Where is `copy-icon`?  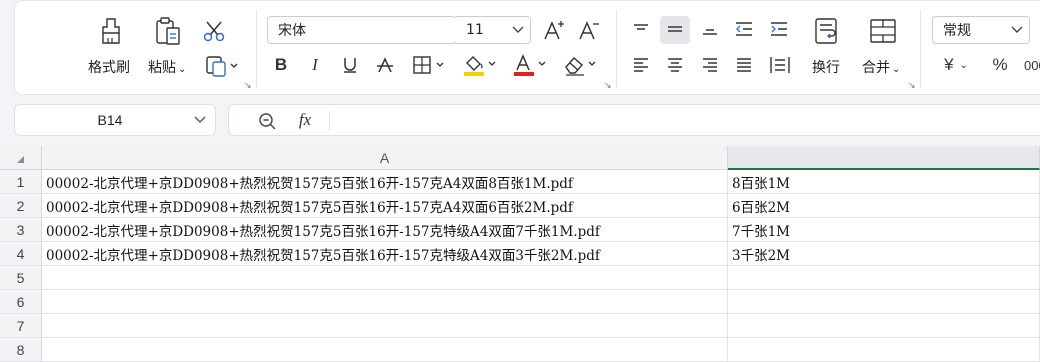
copy-icon is located at coordinates (222, 66).